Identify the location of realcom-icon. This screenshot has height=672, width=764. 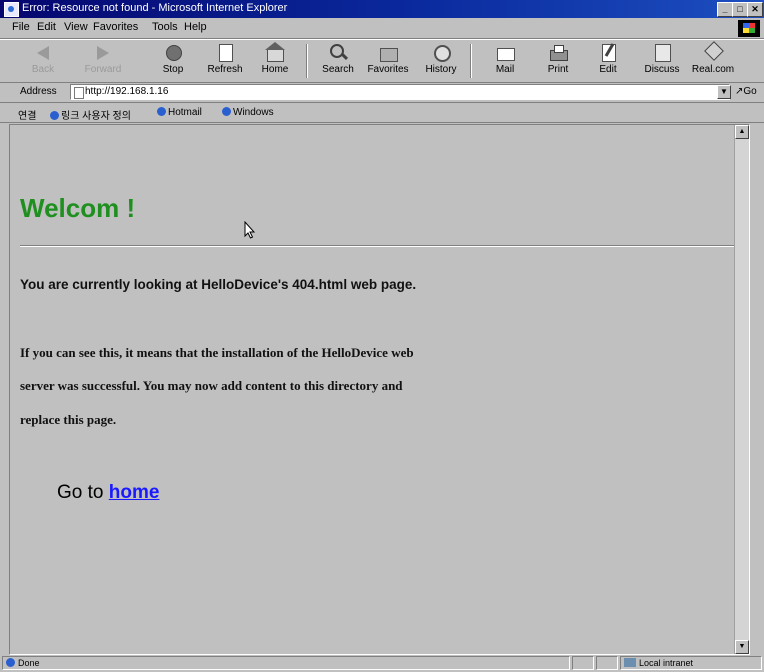
(713, 51).